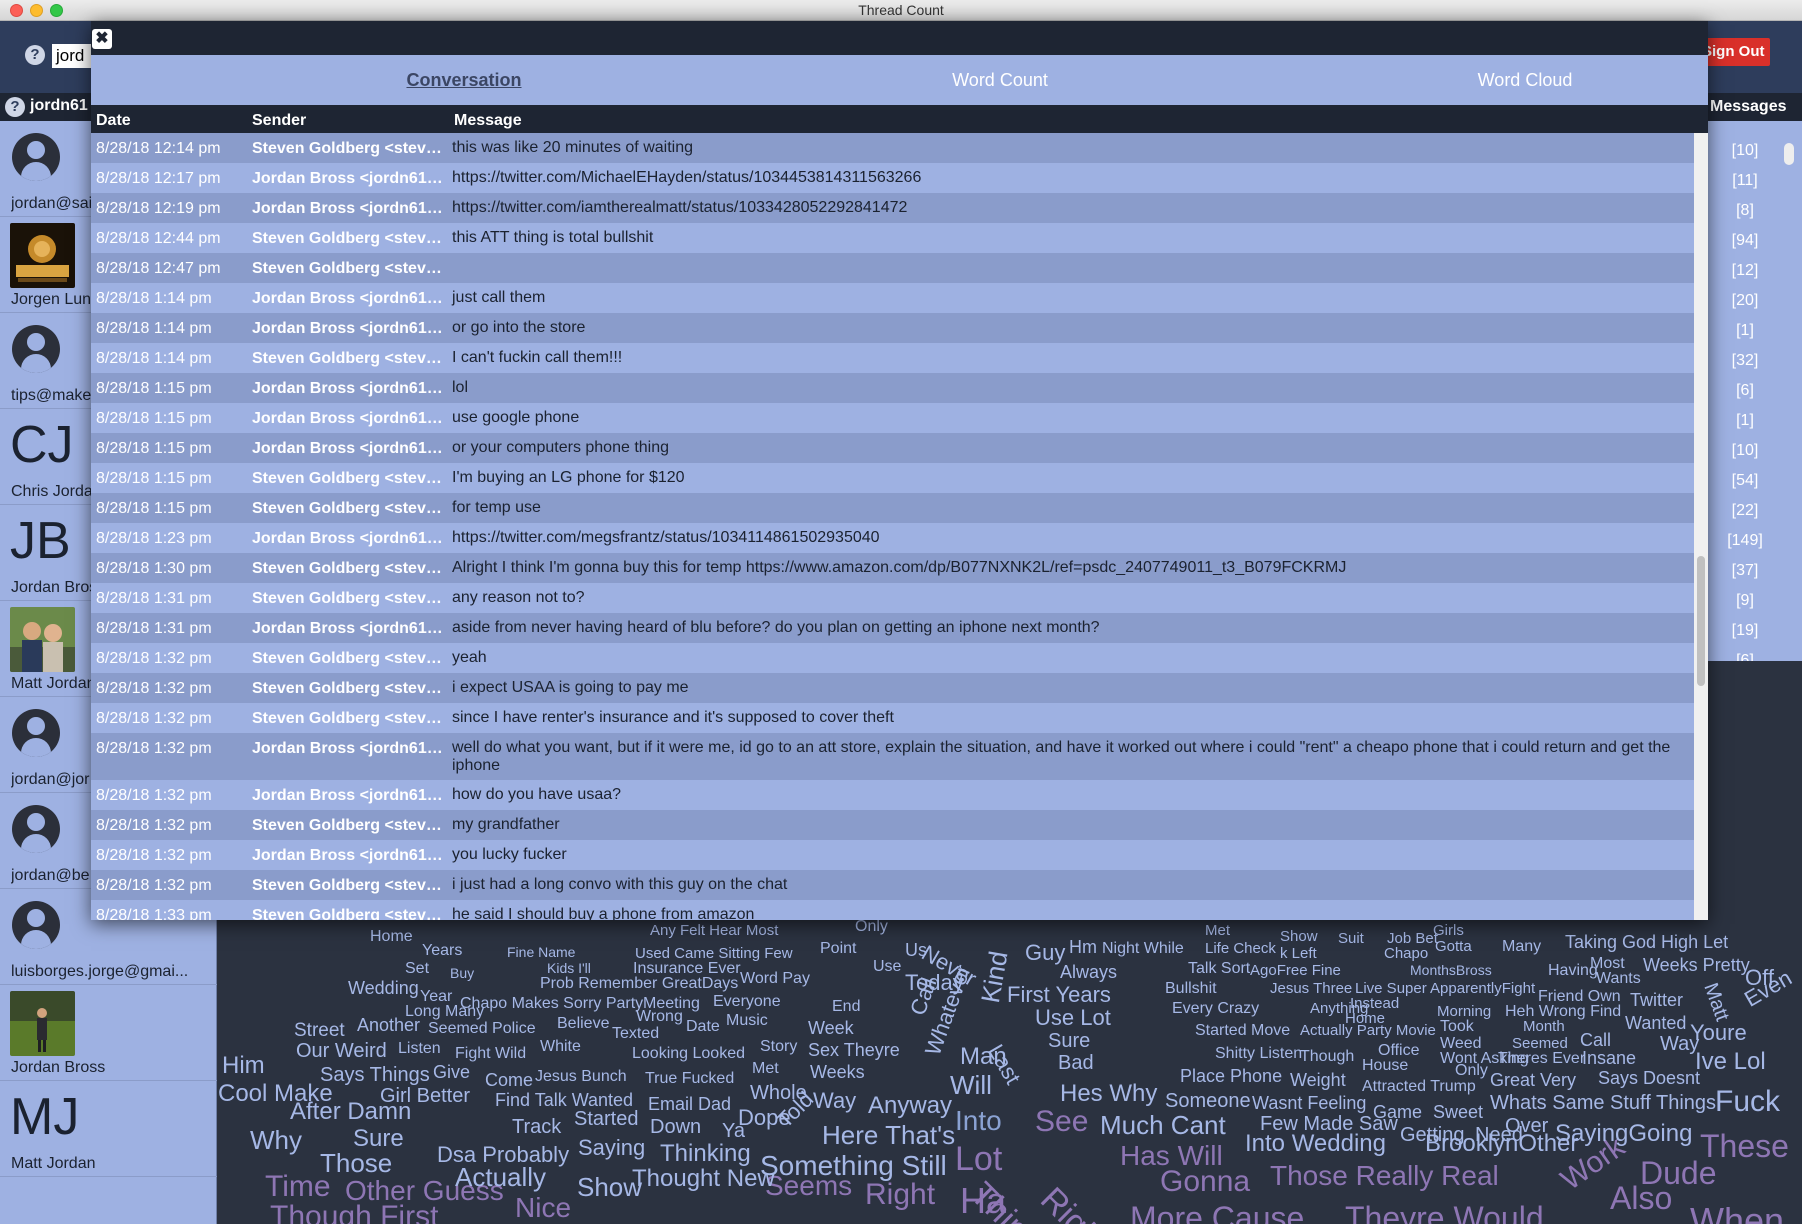  I want to click on conversation-scrollbar, so click(1701, 526).